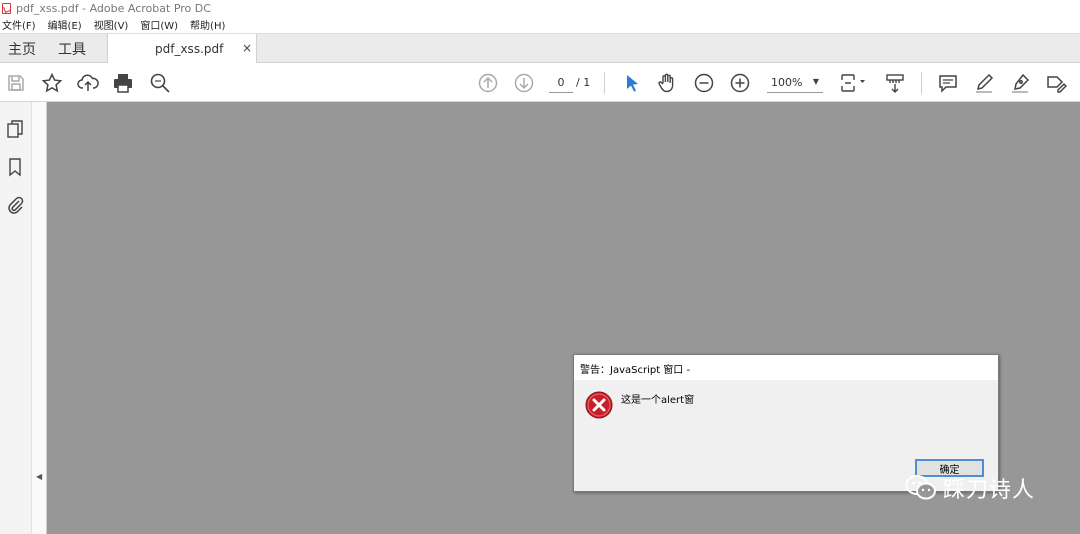  I want to click on comment-button, so click(948, 83).